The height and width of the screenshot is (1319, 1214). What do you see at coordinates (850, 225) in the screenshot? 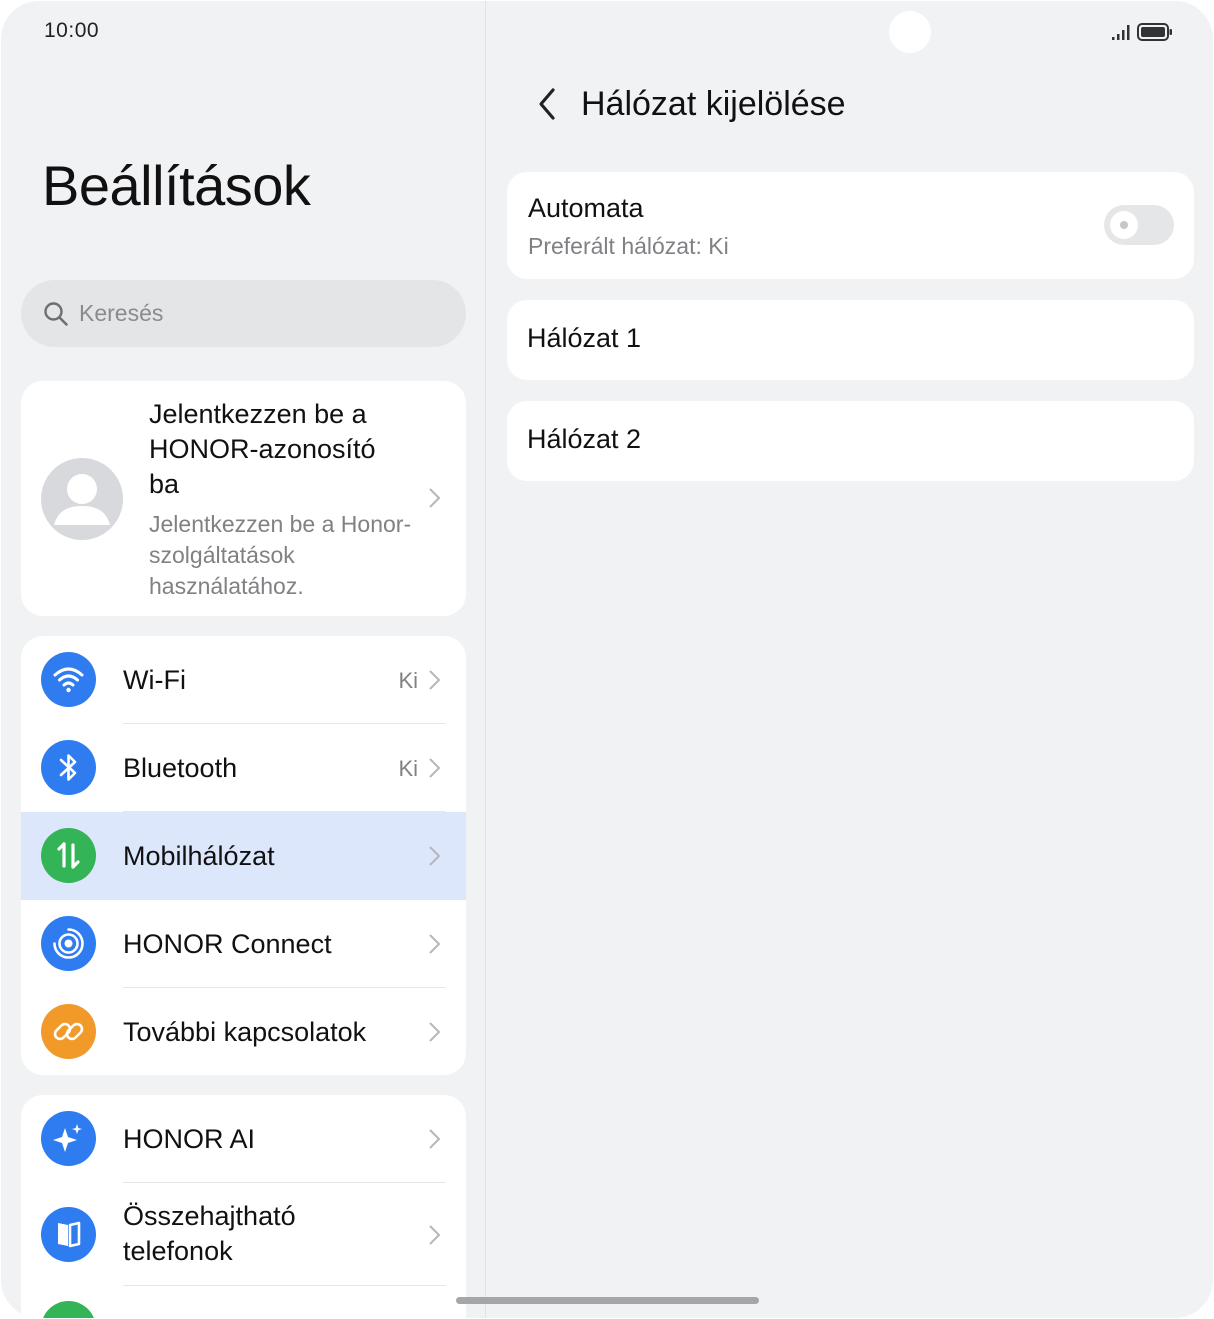
I see `automatic-network-item: Automata Preferált hálózat: Ki` at bounding box center [850, 225].